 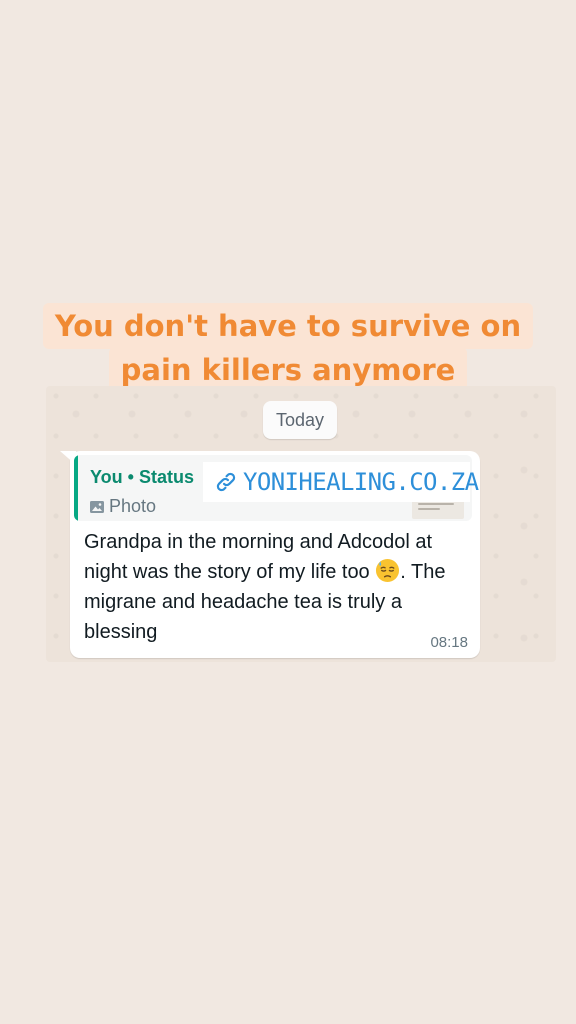 I want to click on link-sticker: YONIHEALING.CO.ZA, so click(x=341, y=482).